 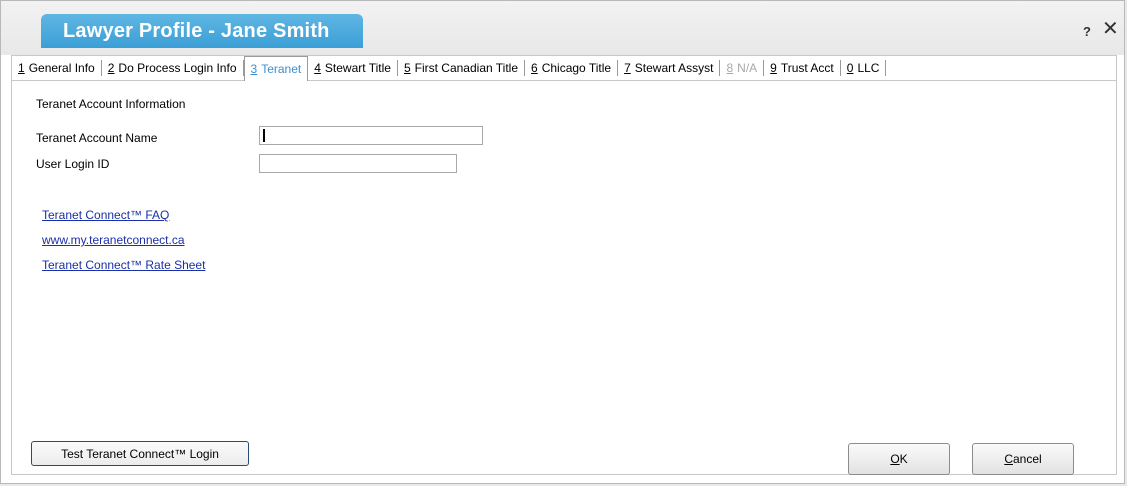 I want to click on tab-label: LLC, so click(x=868, y=68).